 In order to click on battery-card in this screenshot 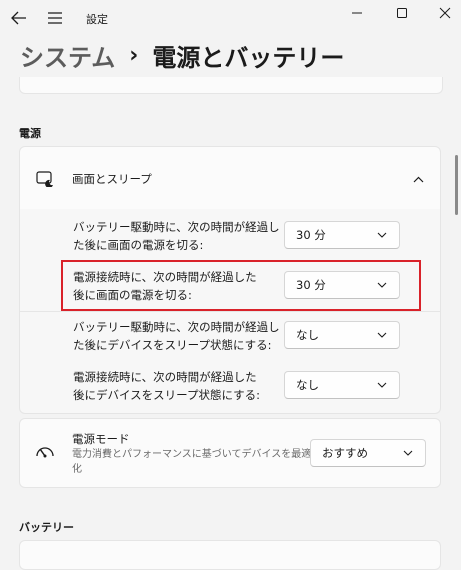, I will do `click(230, 555)`.